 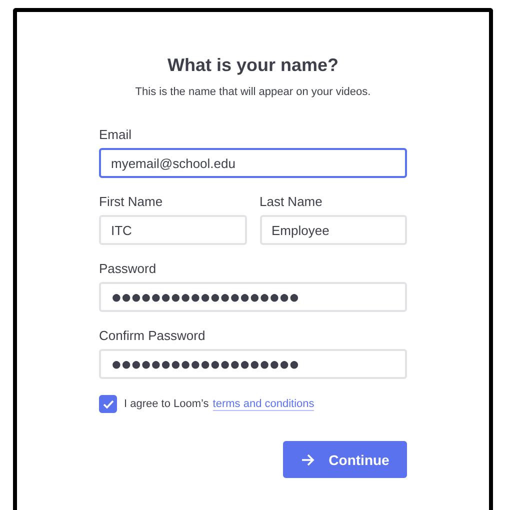 I want to click on field-label: Password, so click(x=128, y=268).